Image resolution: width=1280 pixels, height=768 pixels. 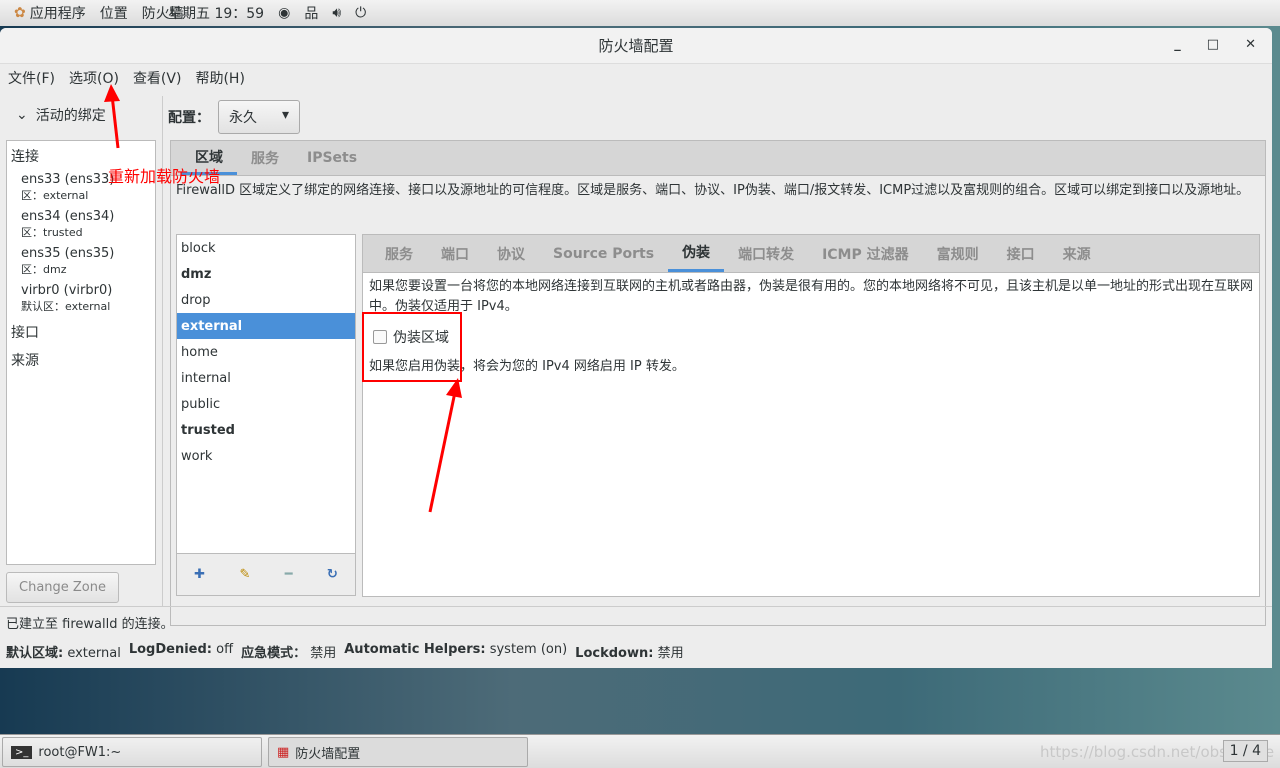 What do you see at coordinates (22, 752) in the screenshot?
I see `terminal-icon: >_` at bounding box center [22, 752].